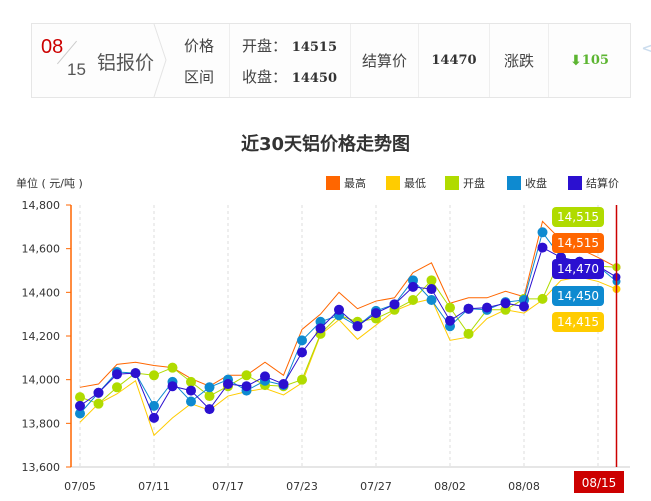  What do you see at coordinates (154, 486) in the screenshot?
I see `x-tick-label: 07/11` at bounding box center [154, 486].